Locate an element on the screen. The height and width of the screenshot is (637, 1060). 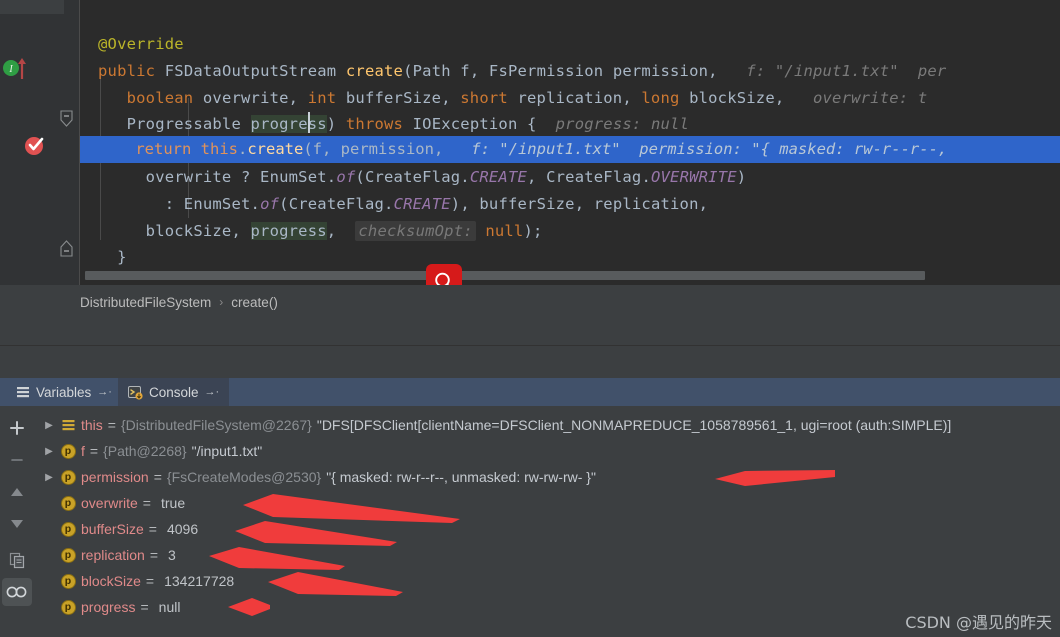
editor-panel-gap is located at coordinates (530, 332).